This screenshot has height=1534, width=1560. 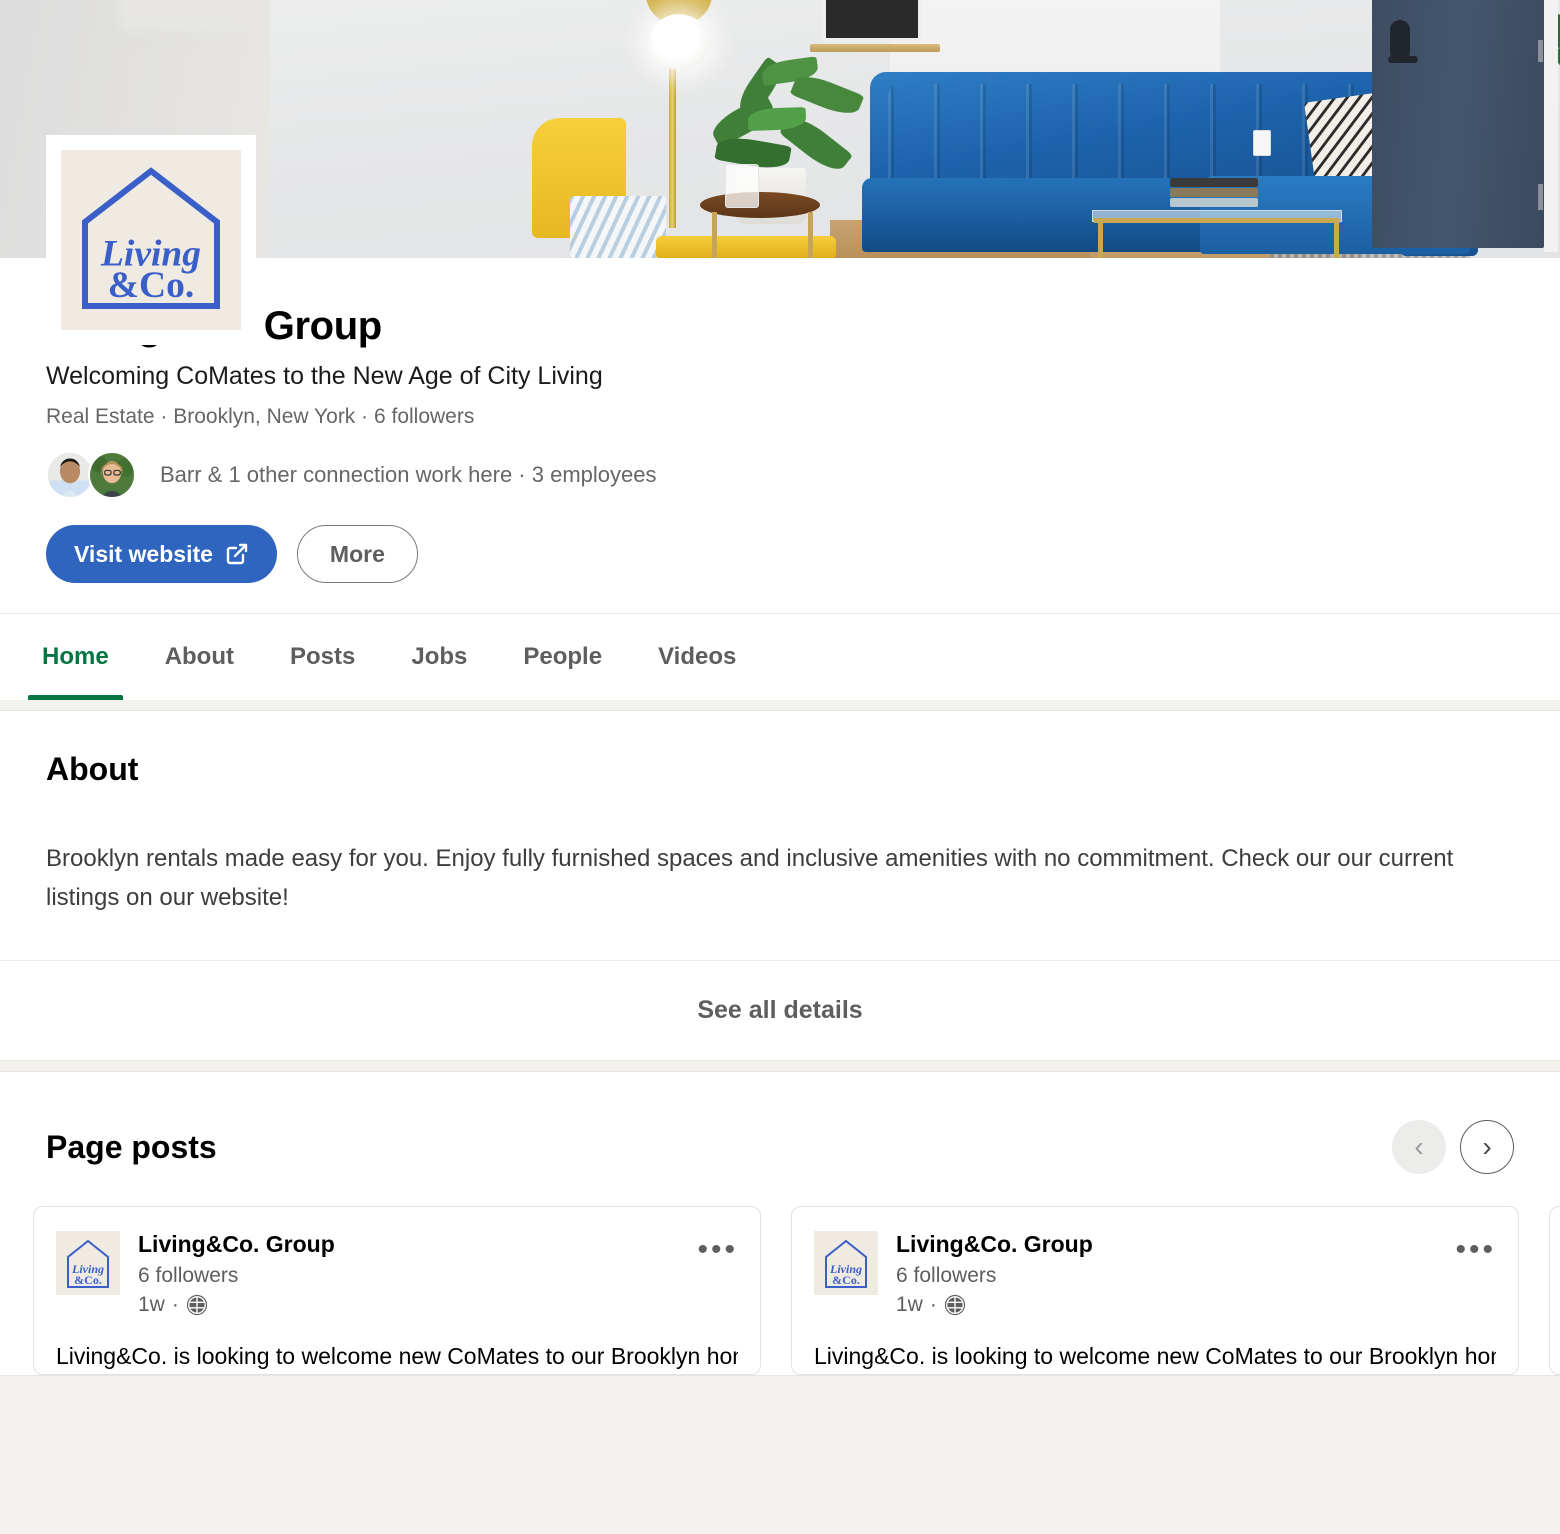 I want to click on action-buttons: Visit website More, so click(x=779, y=569).